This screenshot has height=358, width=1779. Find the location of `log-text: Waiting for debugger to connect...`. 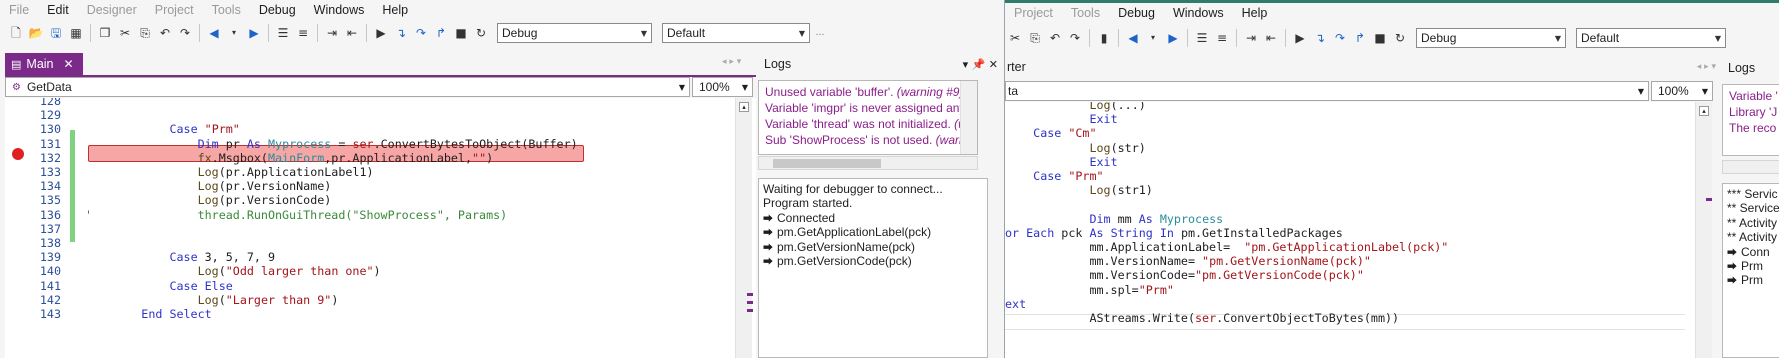

log-text: Waiting for debugger to connect... is located at coordinates (853, 189).